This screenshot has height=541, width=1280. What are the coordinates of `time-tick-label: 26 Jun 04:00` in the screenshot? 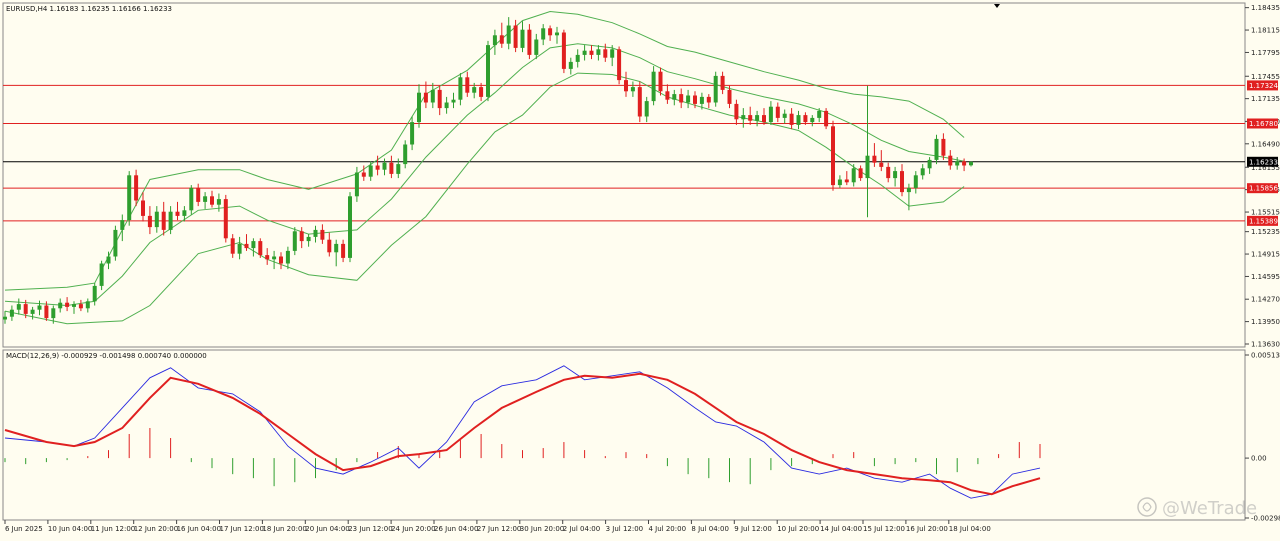 It's located at (456, 529).